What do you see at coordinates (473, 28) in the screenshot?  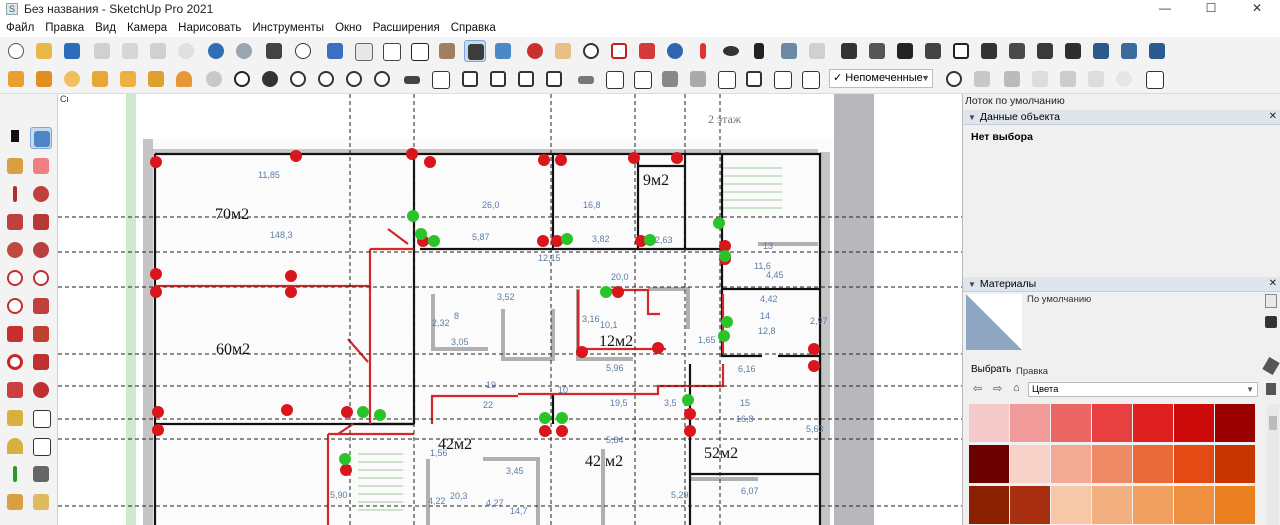 I see `menu-help: Справка` at bounding box center [473, 28].